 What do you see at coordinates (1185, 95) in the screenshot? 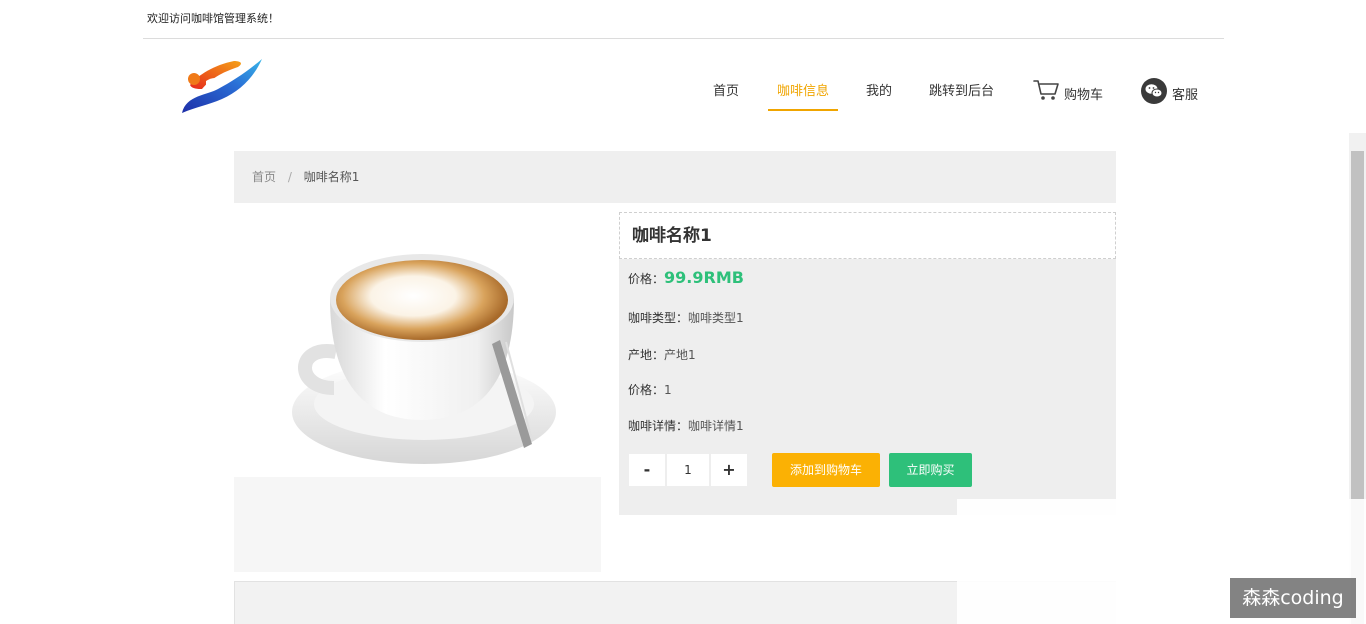
I see `nav-service-label: 客服` at bounding box center [1185, 95].